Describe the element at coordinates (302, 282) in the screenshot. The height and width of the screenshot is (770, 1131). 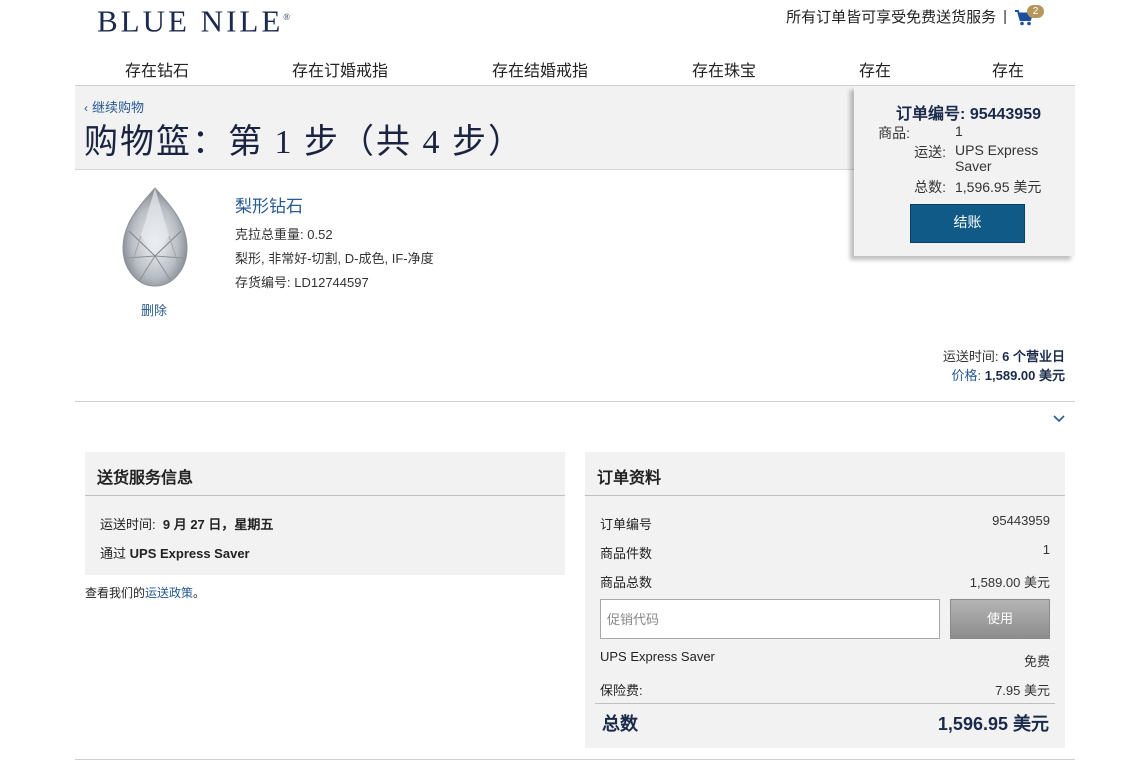
I see `product-sku: 存货编号: LD12744597` at that location.